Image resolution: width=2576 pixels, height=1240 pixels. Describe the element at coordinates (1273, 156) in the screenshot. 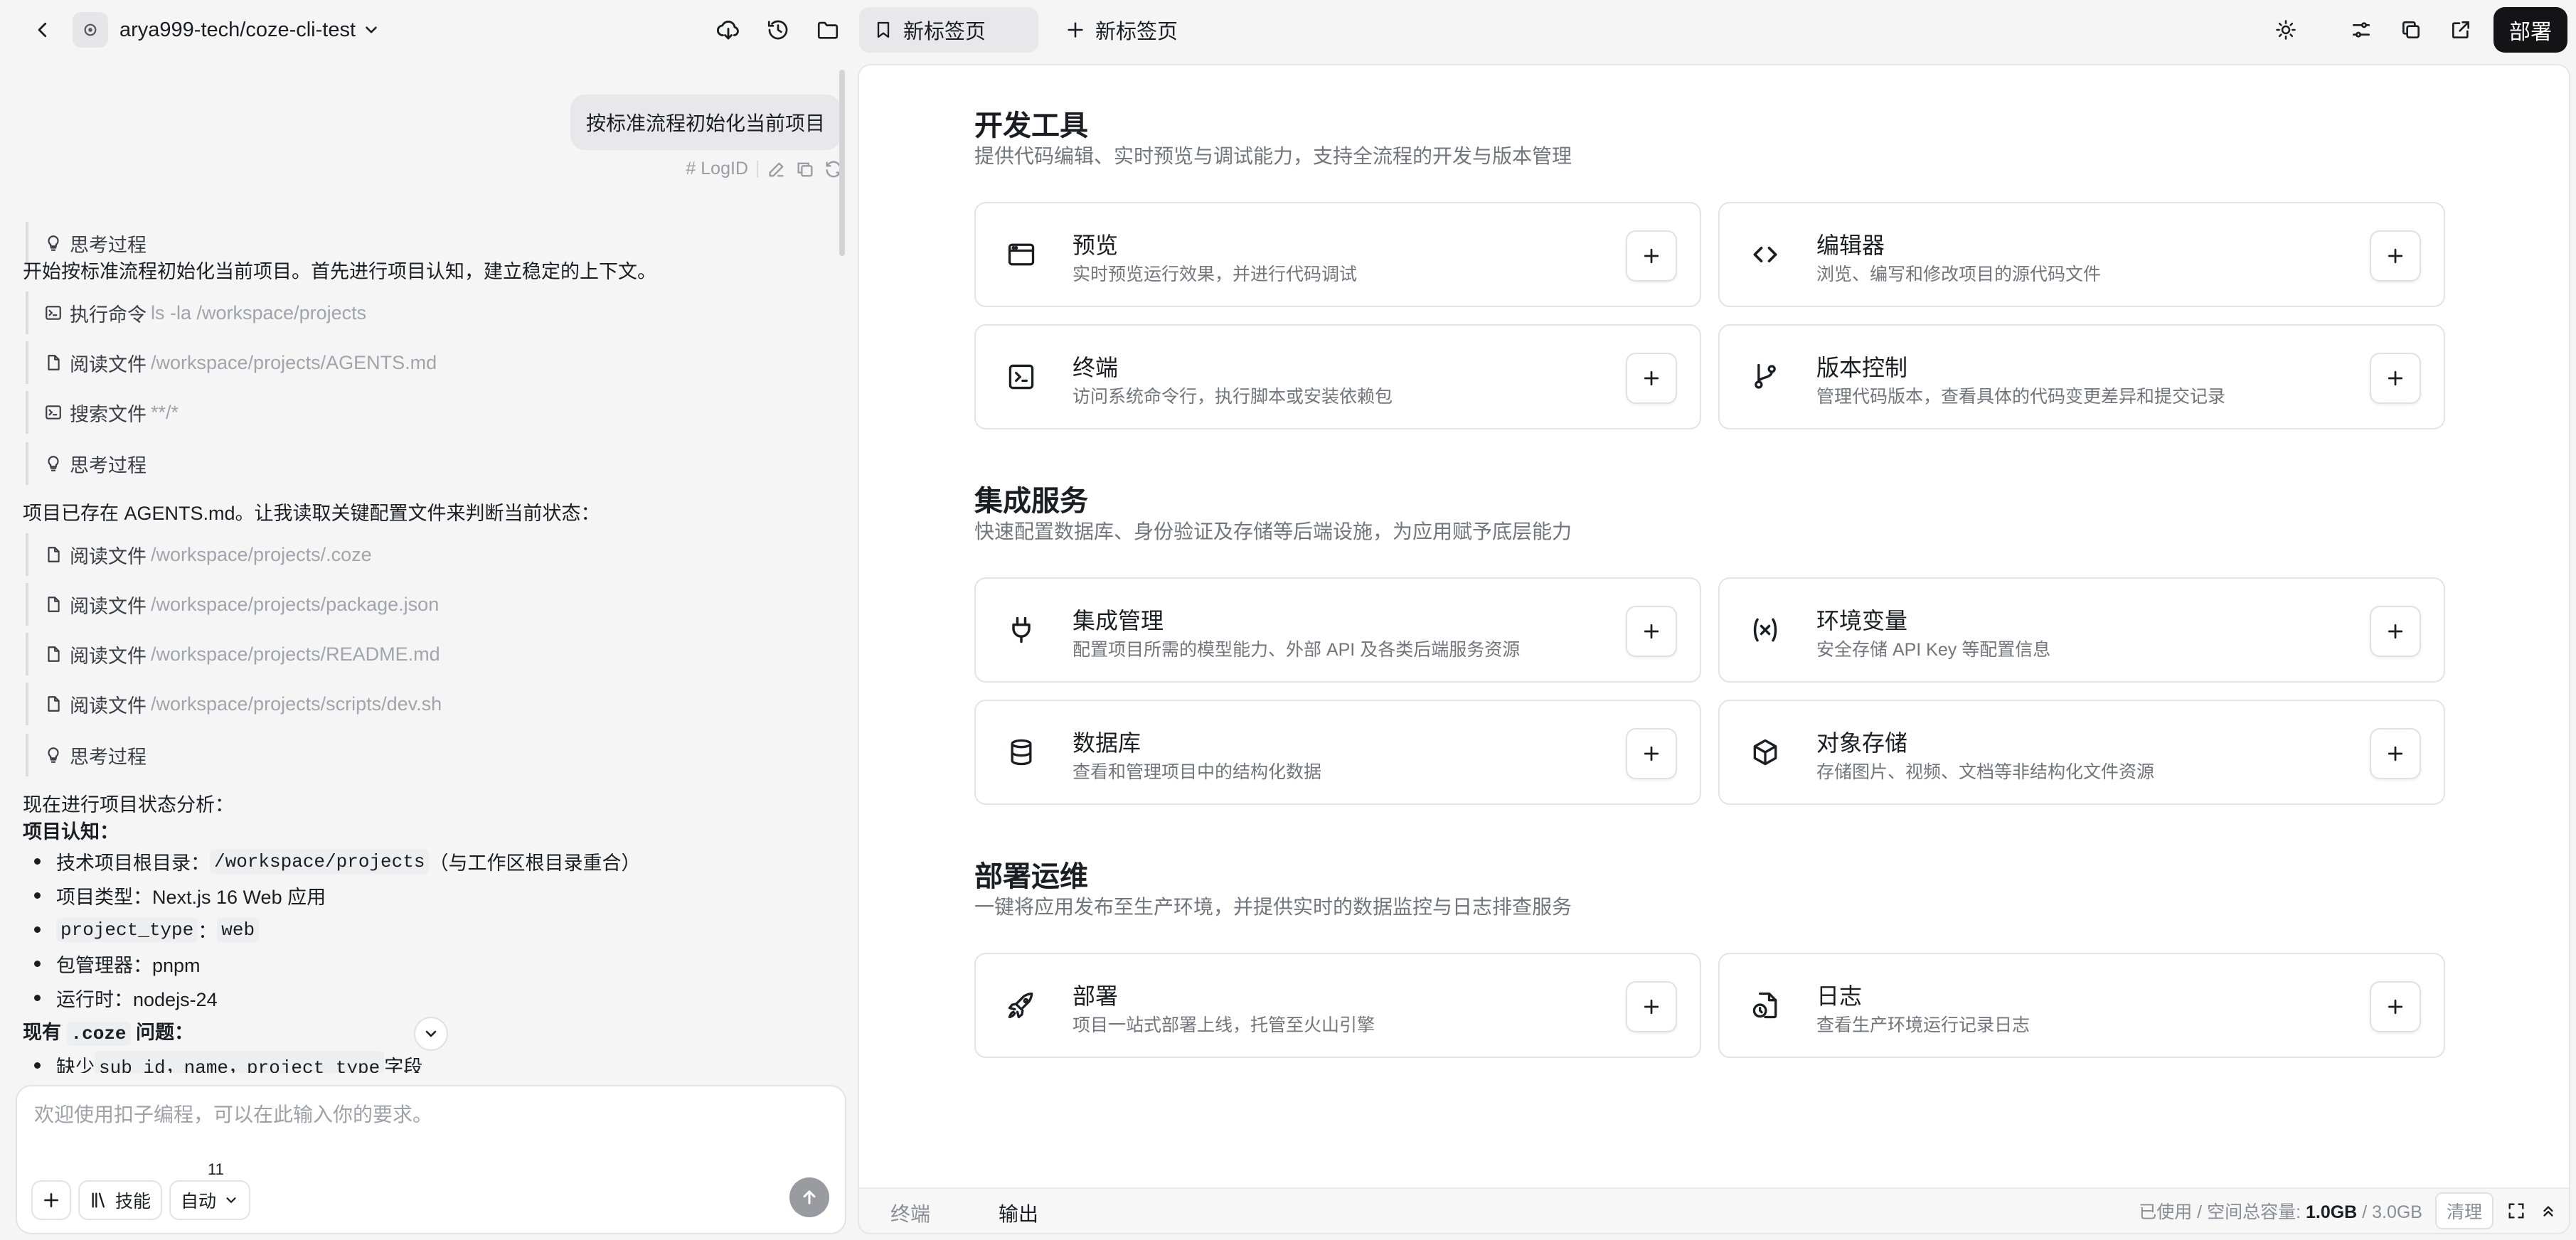

I see `section-subtitle: 提供代码编辑、实时预览与调试能力，支持全流程的开发与版本管理` at that location.